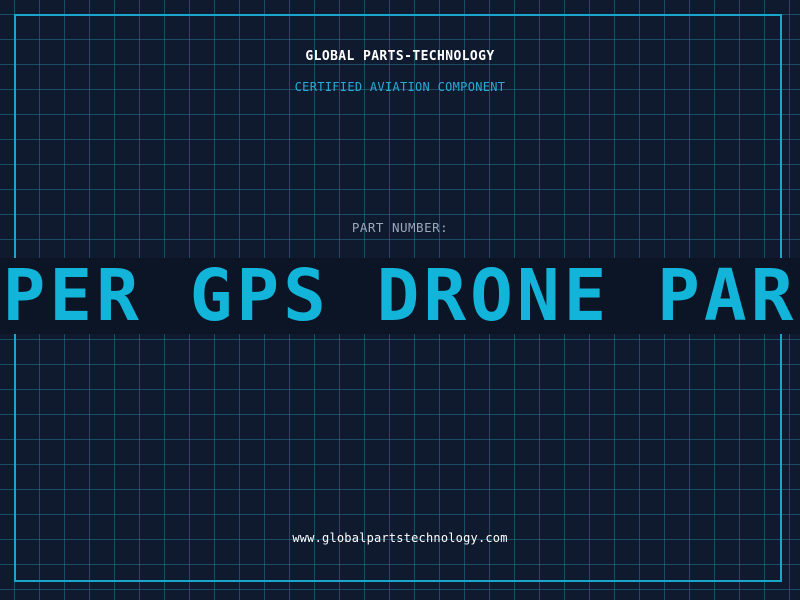 The height and width of the screenshot is (600, 800). Describe the element at coordinates (400, 227) in the screenshot. I see `part-number-label: PART NUMBER:` at that location.